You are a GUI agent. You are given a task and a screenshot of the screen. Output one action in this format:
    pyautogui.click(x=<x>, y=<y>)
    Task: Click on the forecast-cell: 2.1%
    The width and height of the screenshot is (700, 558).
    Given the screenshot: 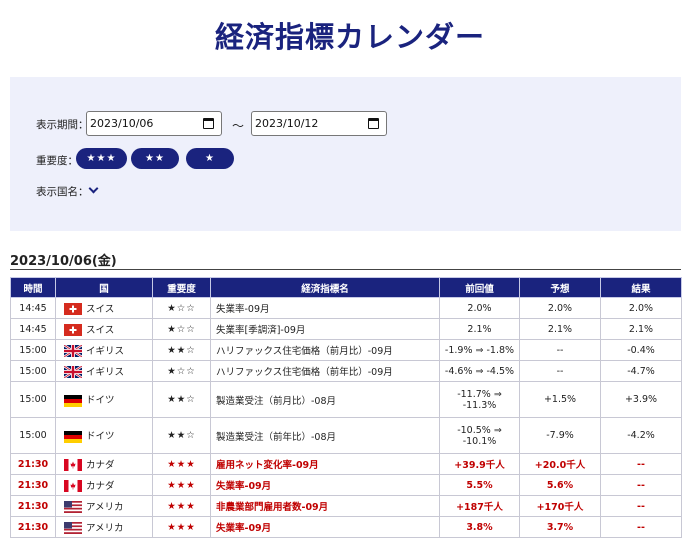 What is the action you would take?
    pyautogui.click(x=560, y=329)
    